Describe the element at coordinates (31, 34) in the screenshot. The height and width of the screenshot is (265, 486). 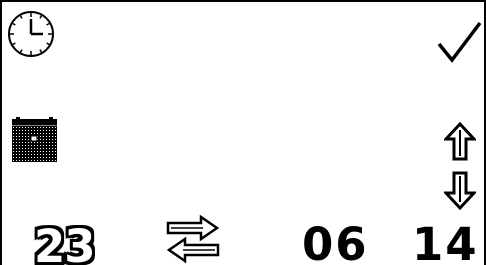
I see `clock-icon` at that location.